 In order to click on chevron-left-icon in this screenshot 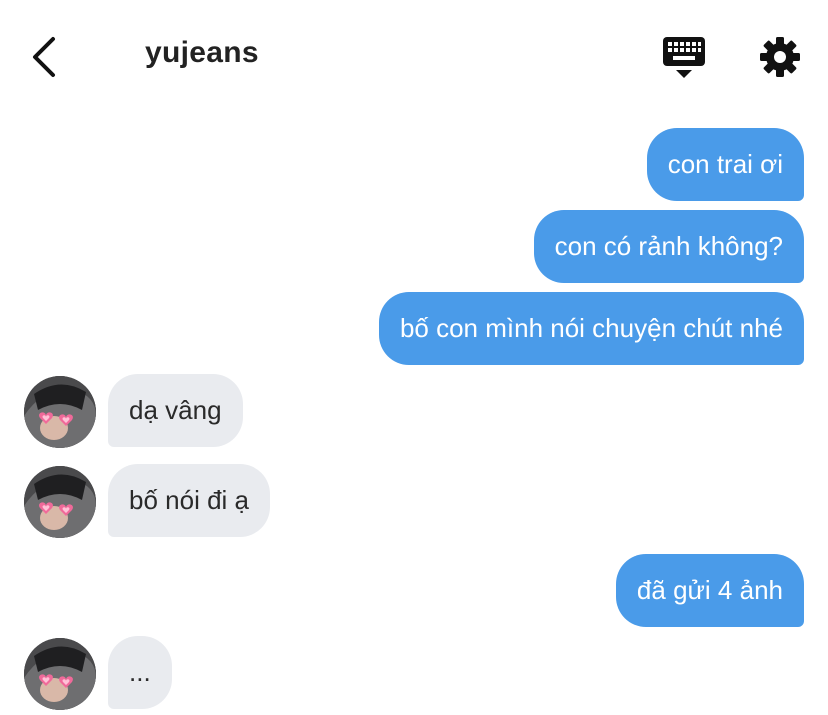, I will do `click(44, 57)`.